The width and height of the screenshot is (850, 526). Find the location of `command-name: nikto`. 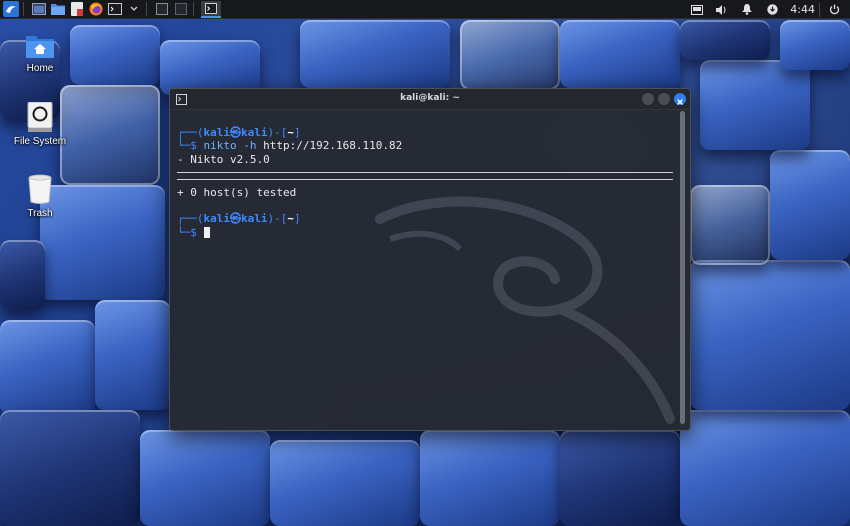

command-name: nikto is located at coordinates (220, 146).